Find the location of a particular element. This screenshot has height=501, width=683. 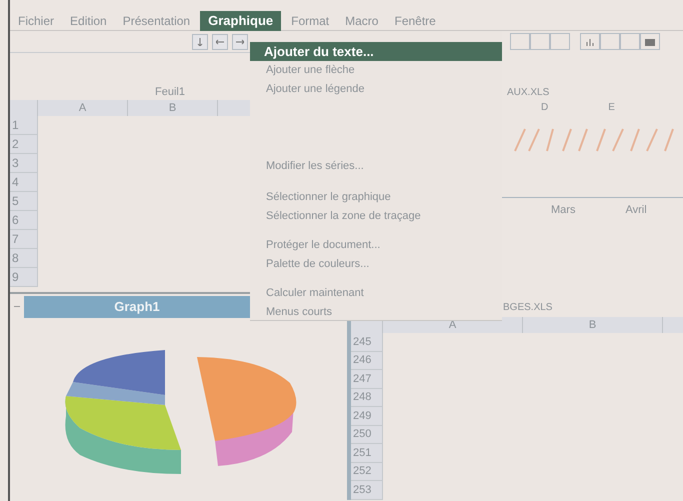

menu-item: Sélectionner le graphique is located at coordinates (376, 197).